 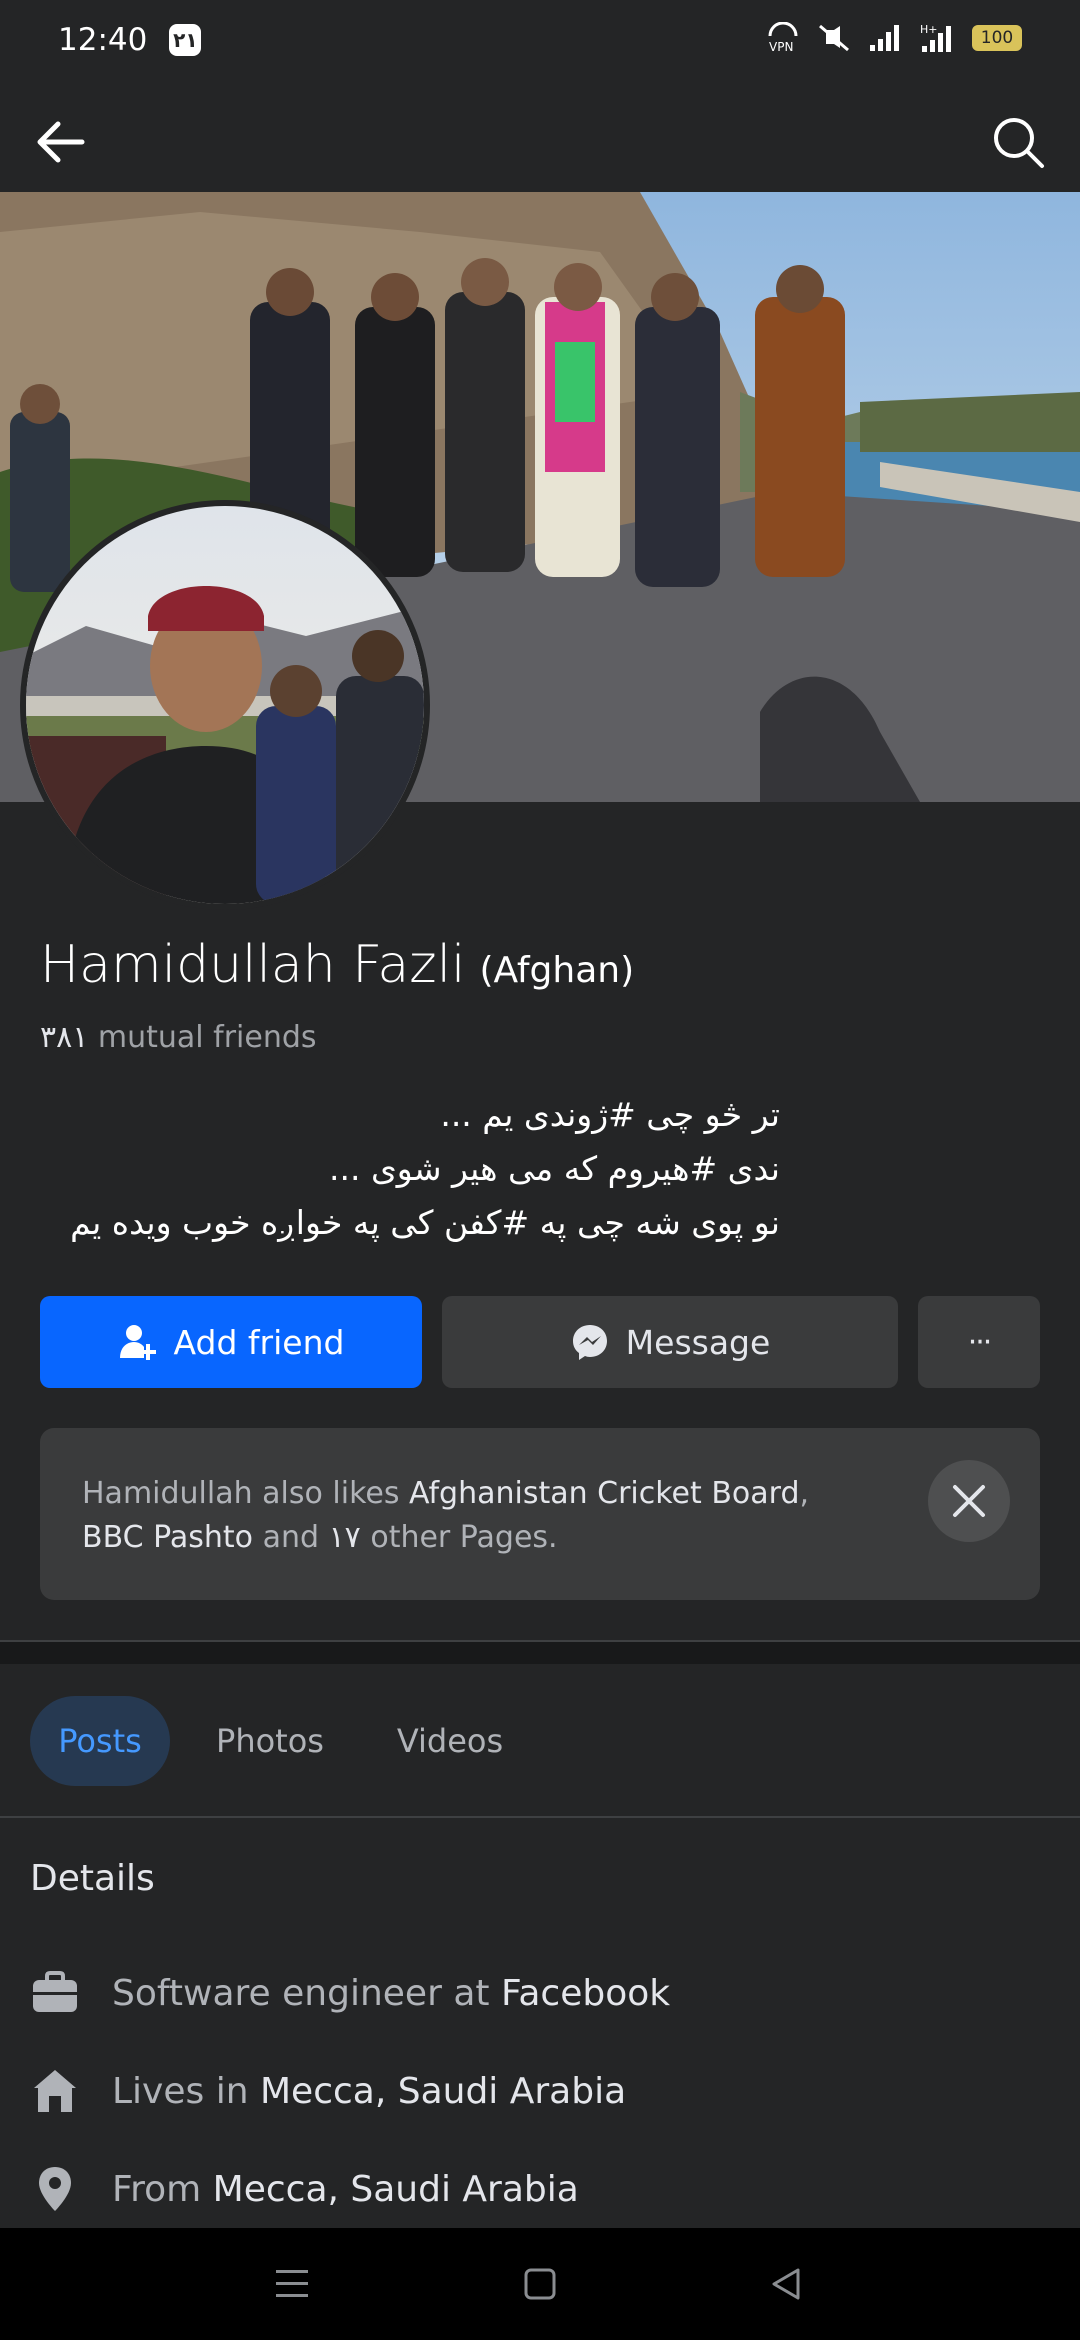 I want to click on tab-videos: Videos, so click(x=450, y=1741).